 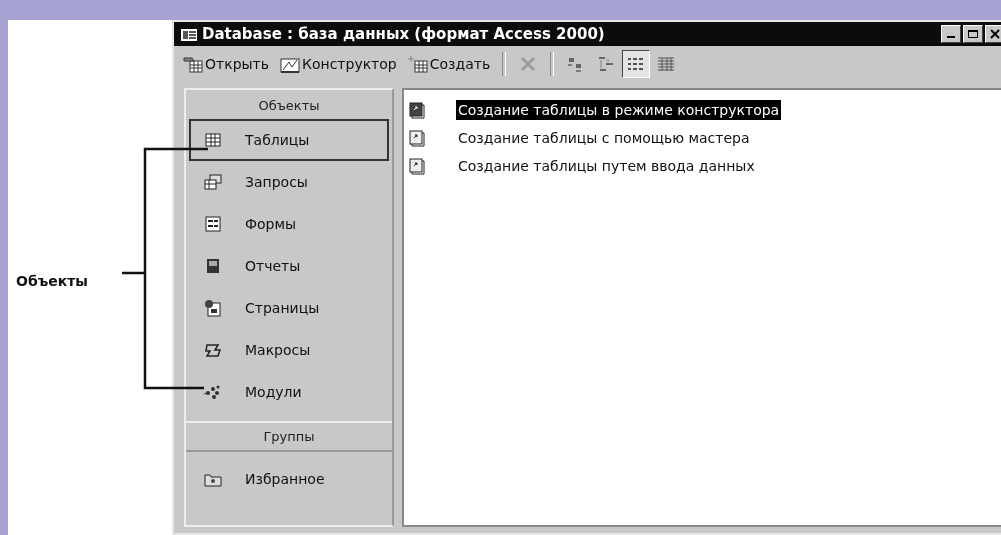 What do you see at coordinates (290, 64) in the screenshot?
I see `chart-icon` at bounding box center [290, 64].